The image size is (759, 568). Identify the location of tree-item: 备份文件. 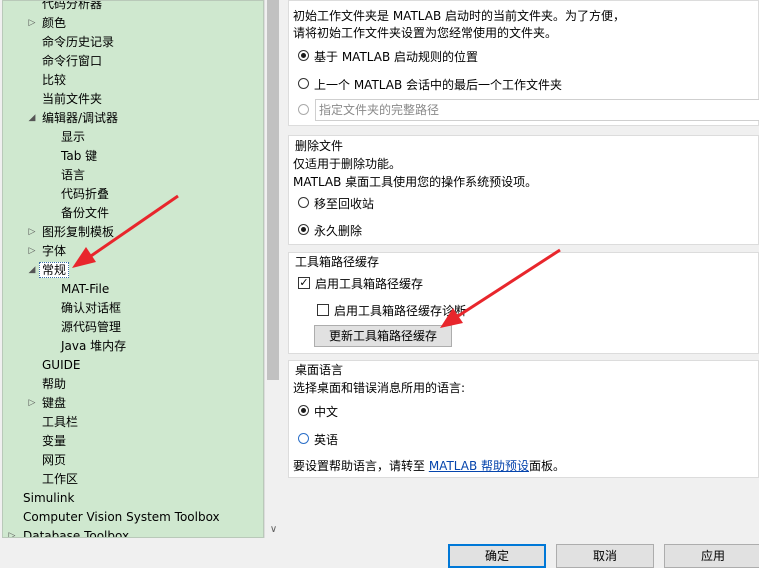
(85, 213).